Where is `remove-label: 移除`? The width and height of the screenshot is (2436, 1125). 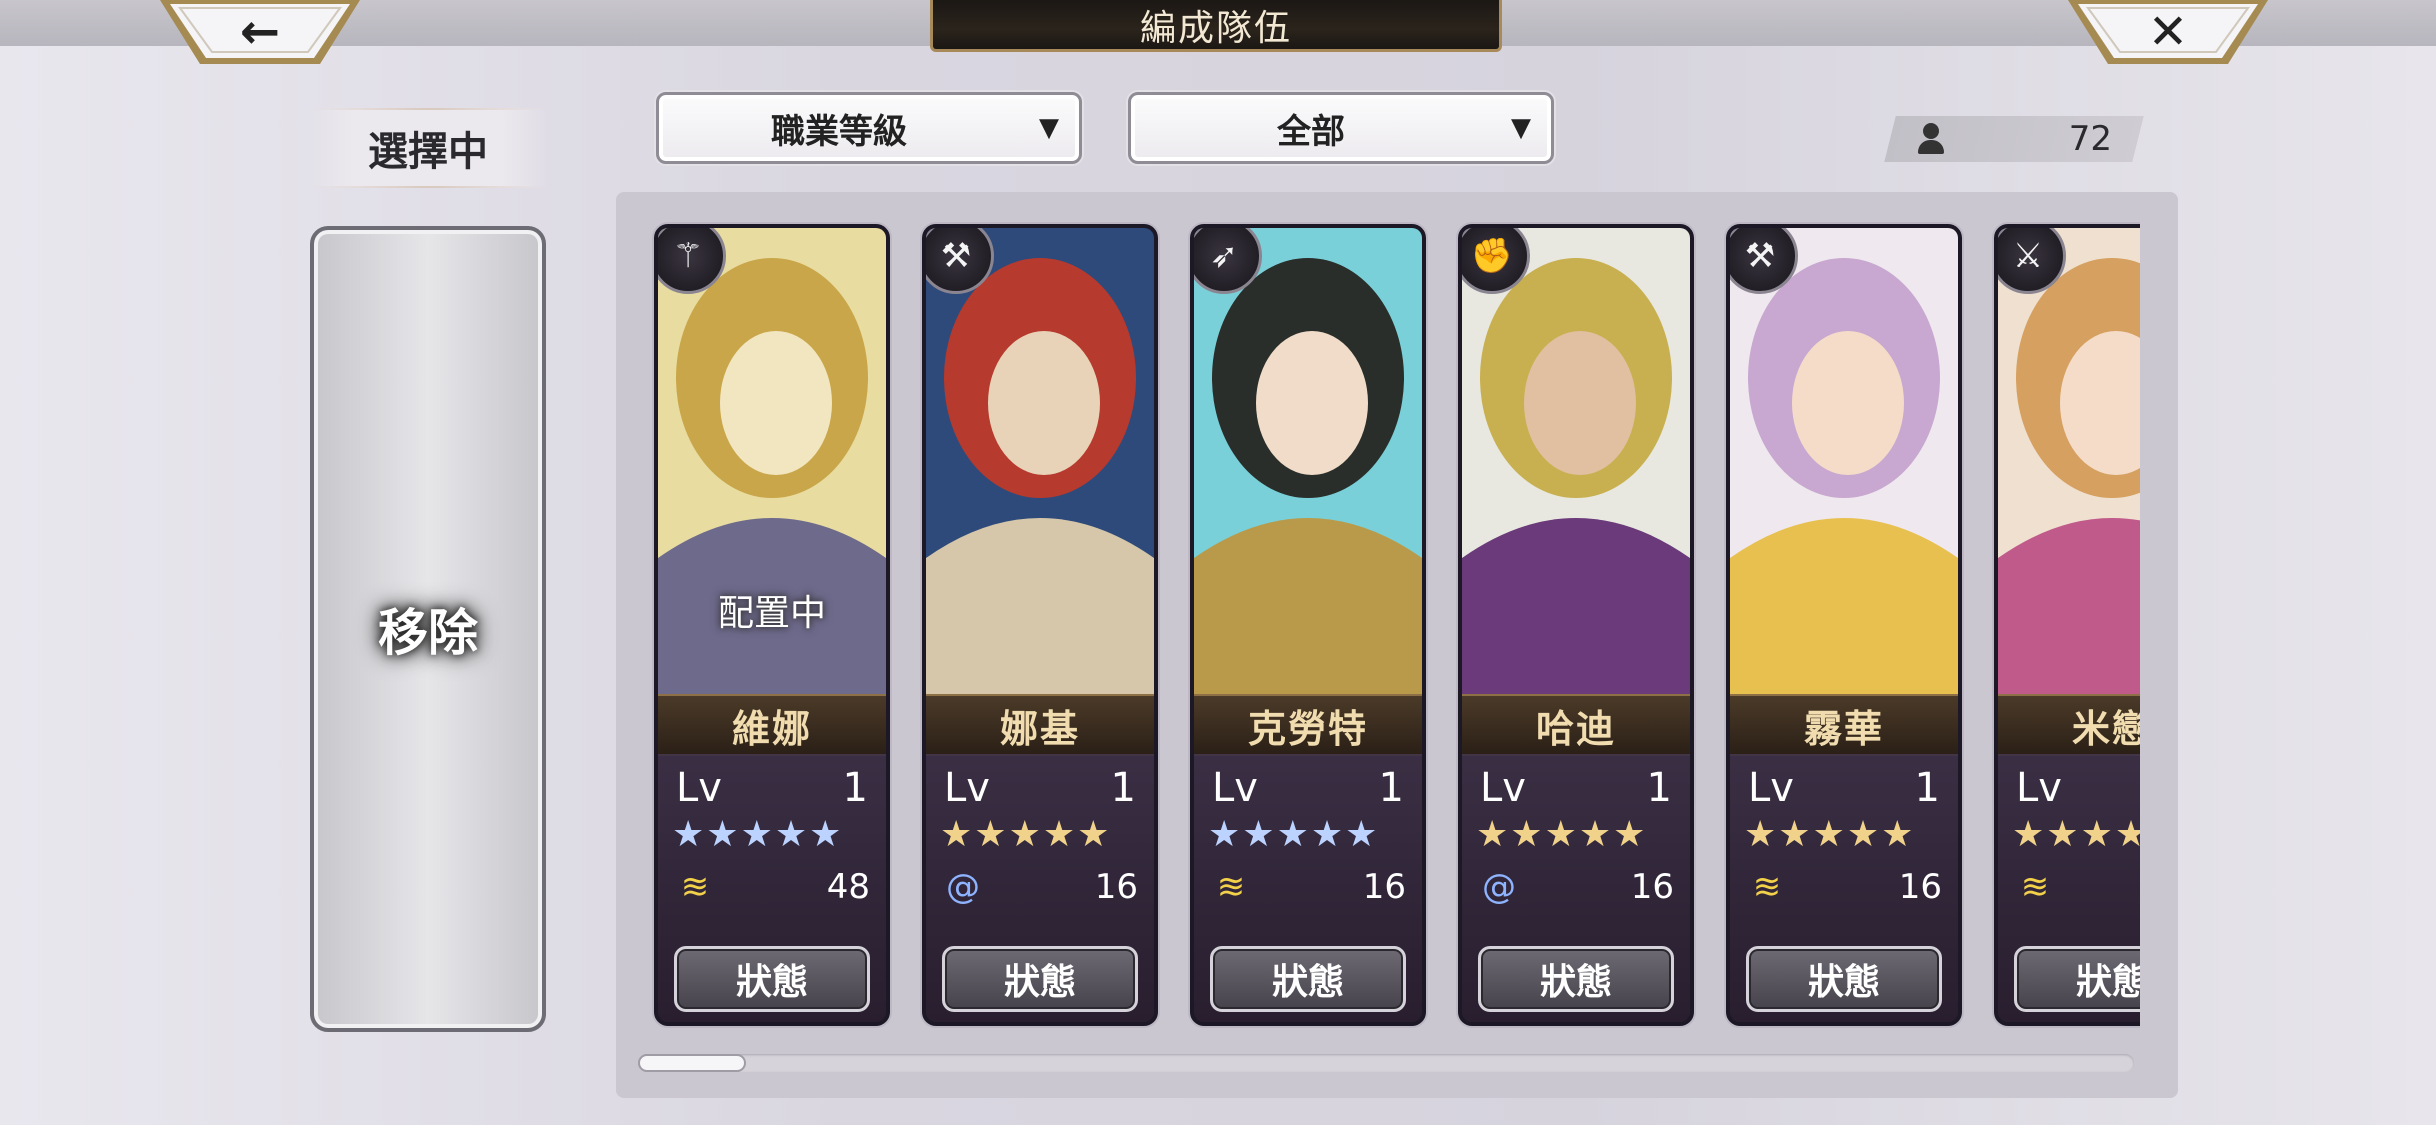
remove-label: 移除 is located at coordinates (428, 632).